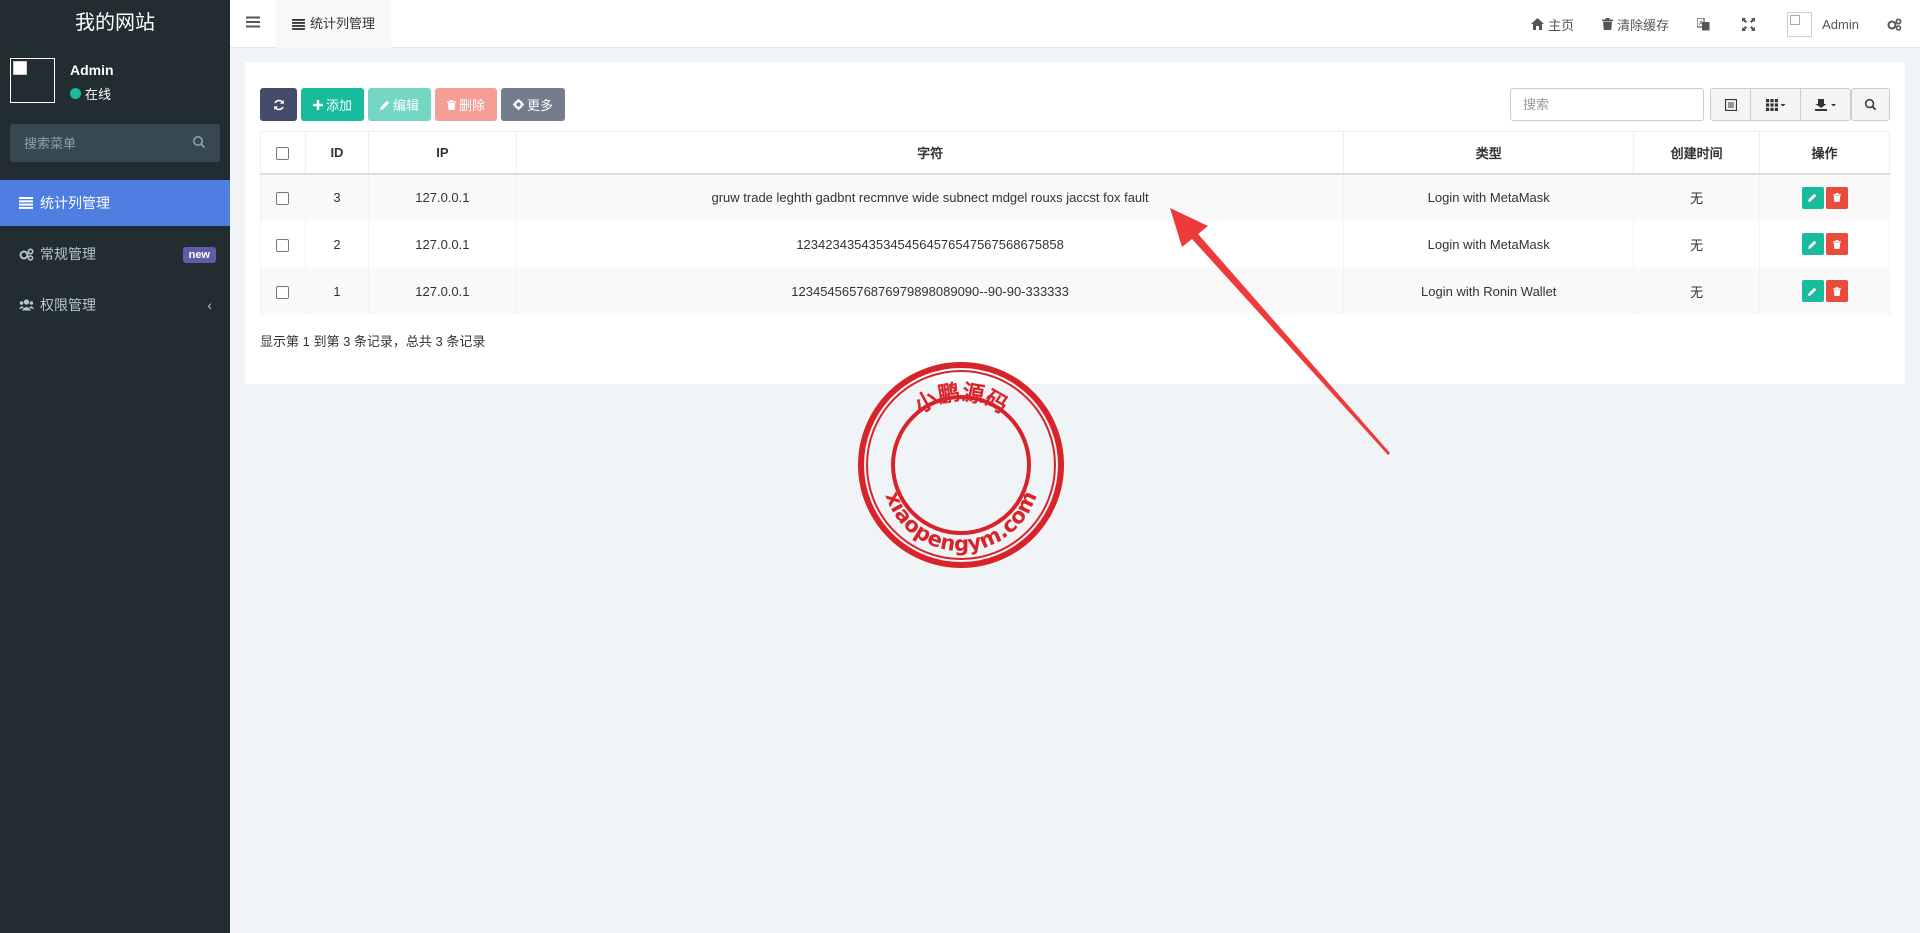  I want to click on cell-id: 1, so click(336, 291).